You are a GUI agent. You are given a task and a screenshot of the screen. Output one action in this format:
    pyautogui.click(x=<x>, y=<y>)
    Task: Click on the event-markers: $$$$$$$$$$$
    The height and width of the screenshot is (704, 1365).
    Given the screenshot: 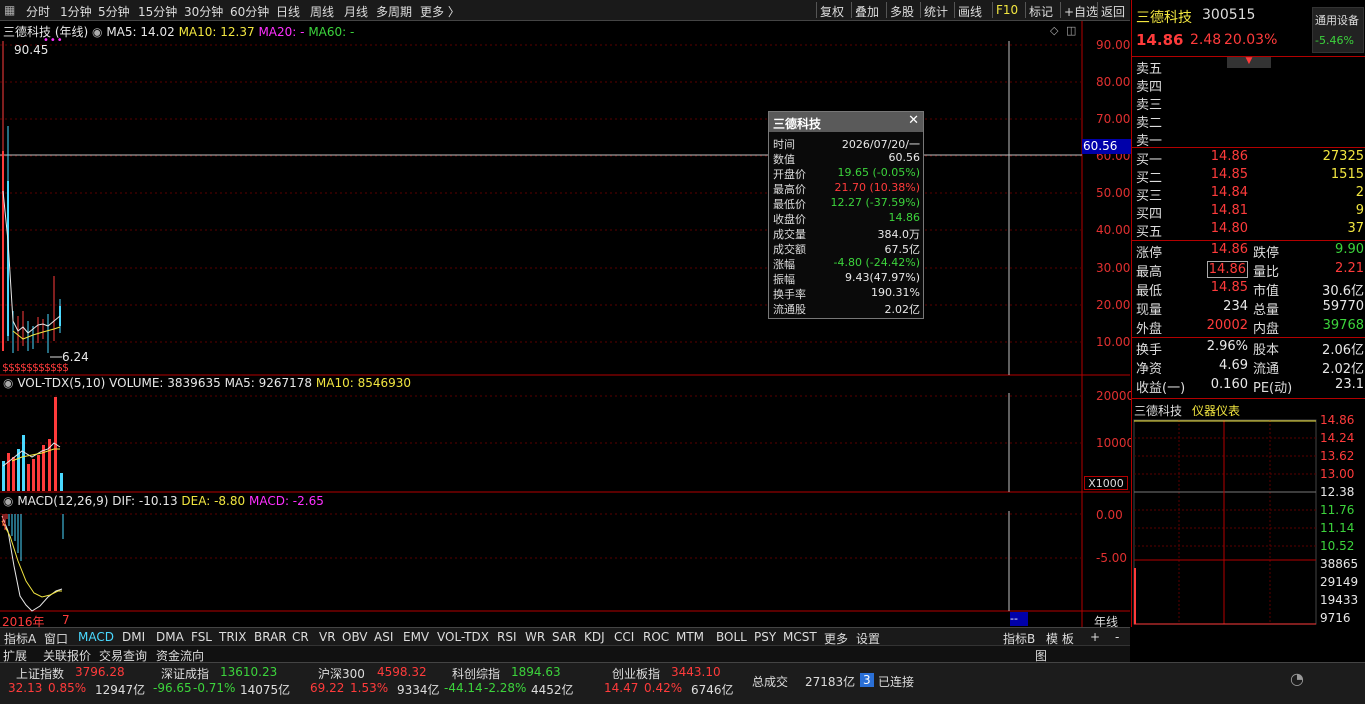 What is the action you would take?
    pyautogui.click(x=35, y=367)
    